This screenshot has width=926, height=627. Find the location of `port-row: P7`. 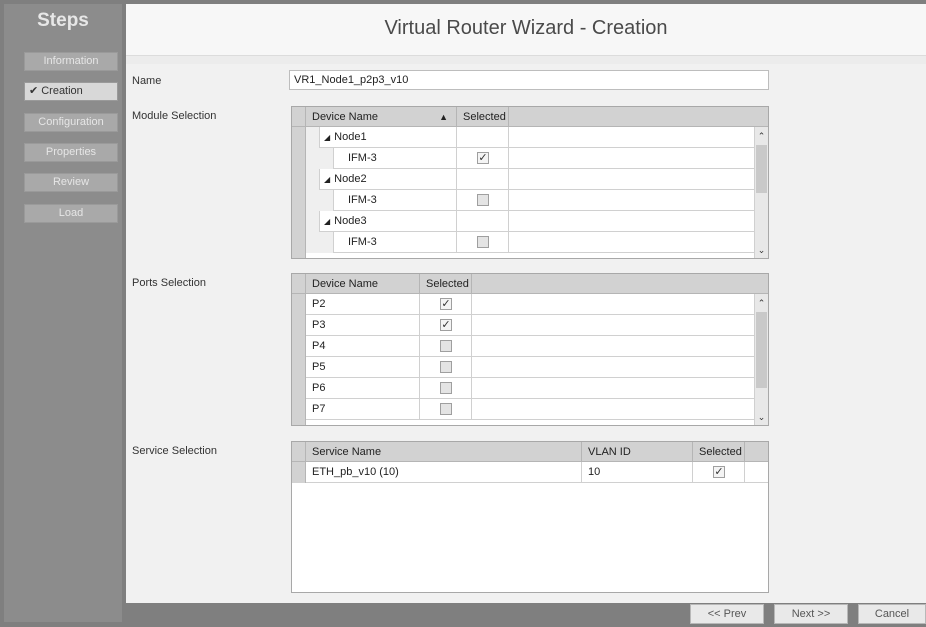

port-row: P7 is located at coordinates (530, 409).